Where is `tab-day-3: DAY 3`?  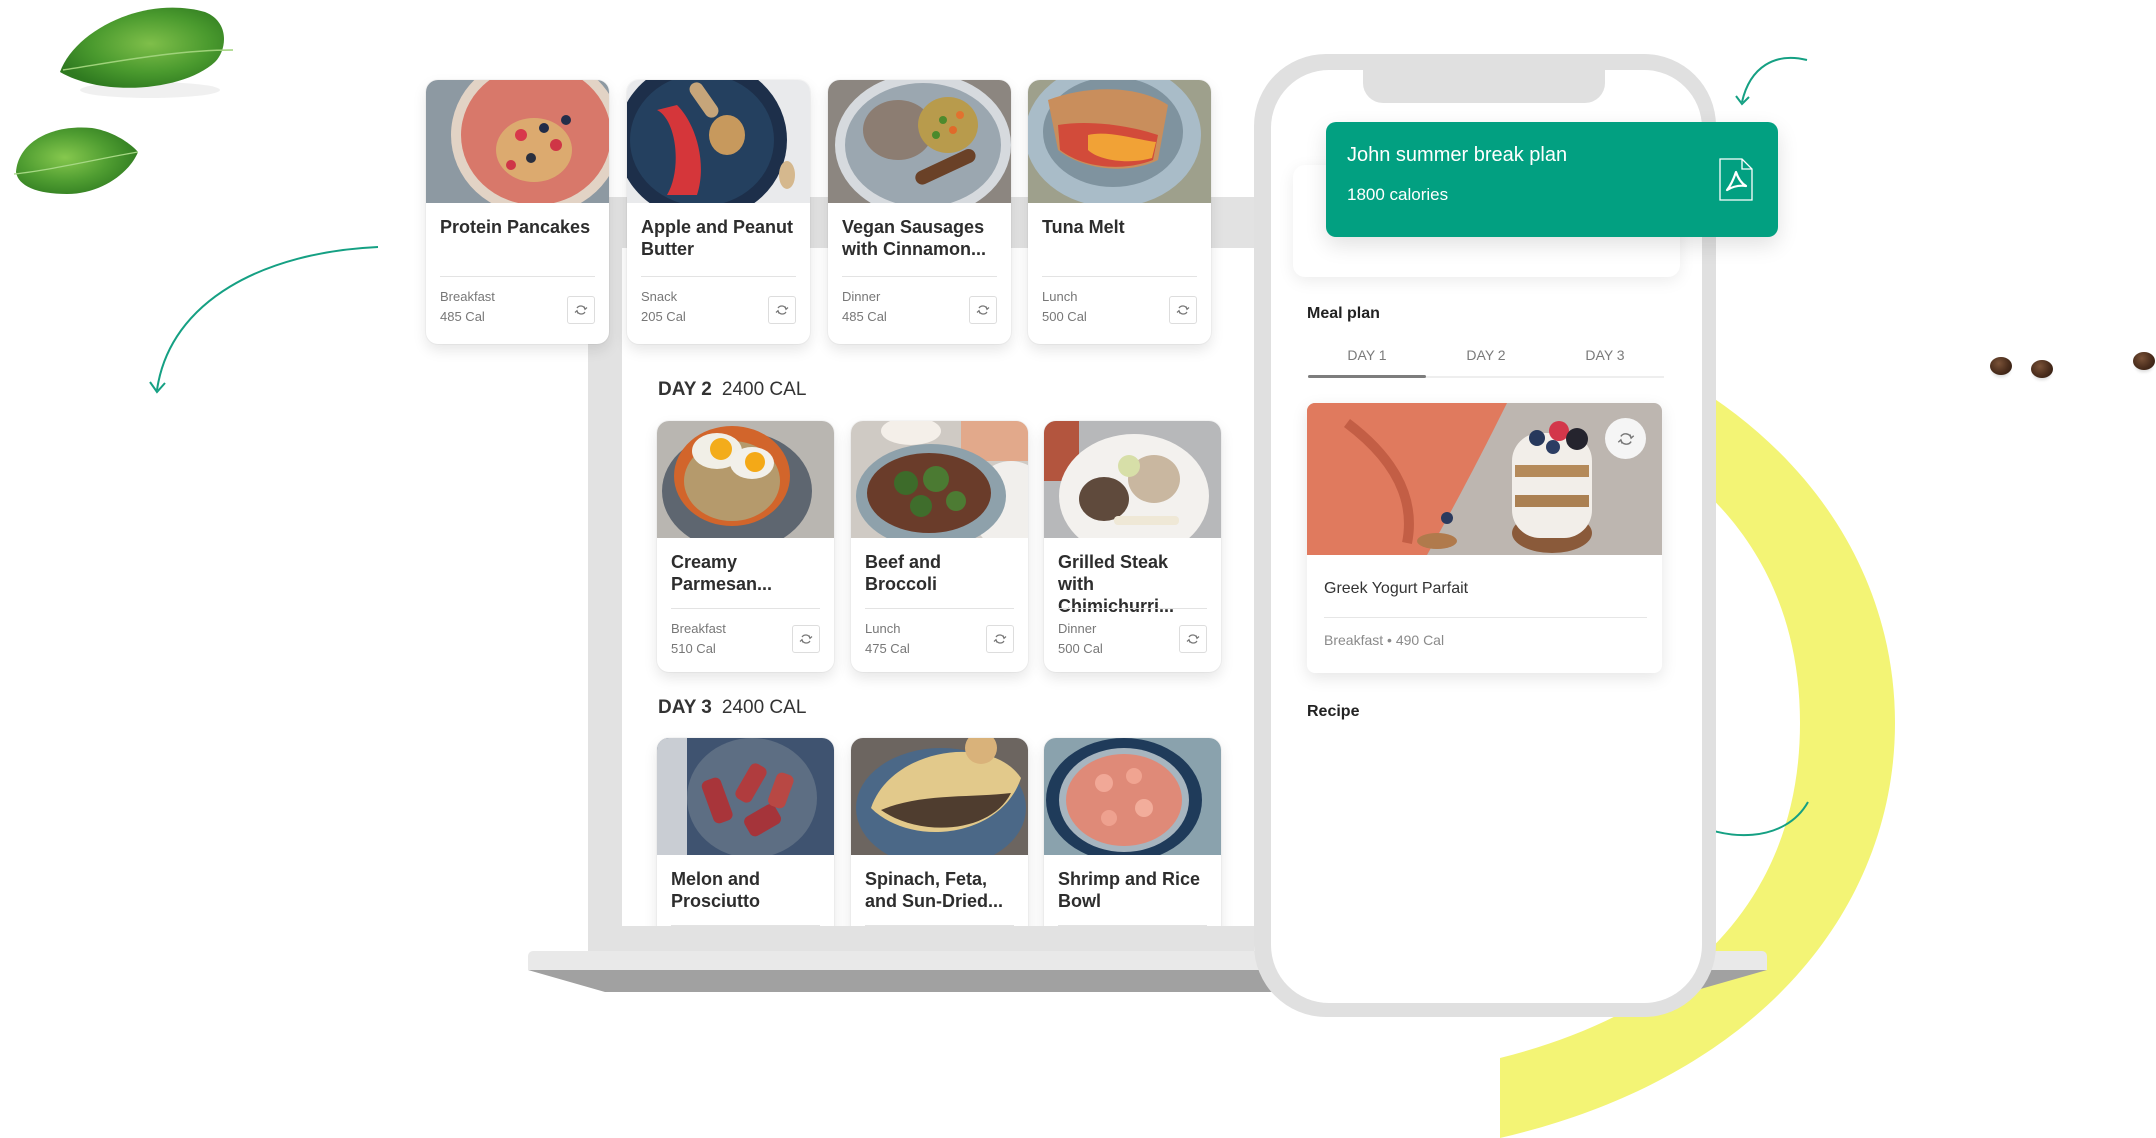
tab-day-3: DAY 3 is located at coordinates (1605, 355).